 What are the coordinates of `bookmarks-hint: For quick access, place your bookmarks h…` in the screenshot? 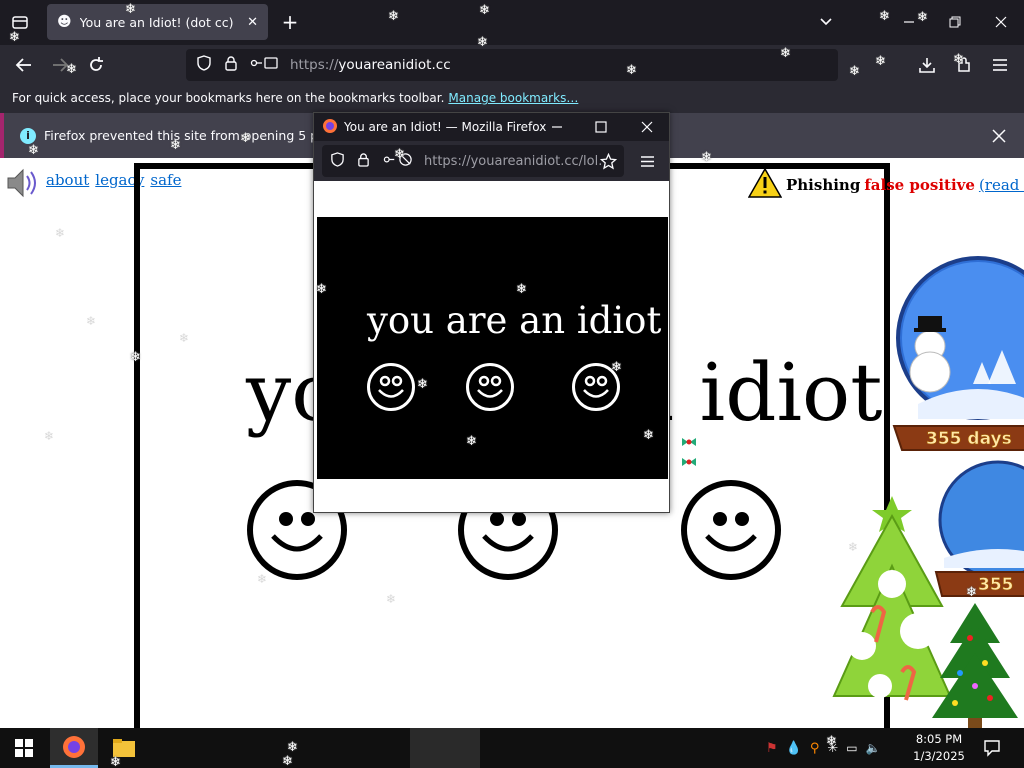 It's located at (228, 98).